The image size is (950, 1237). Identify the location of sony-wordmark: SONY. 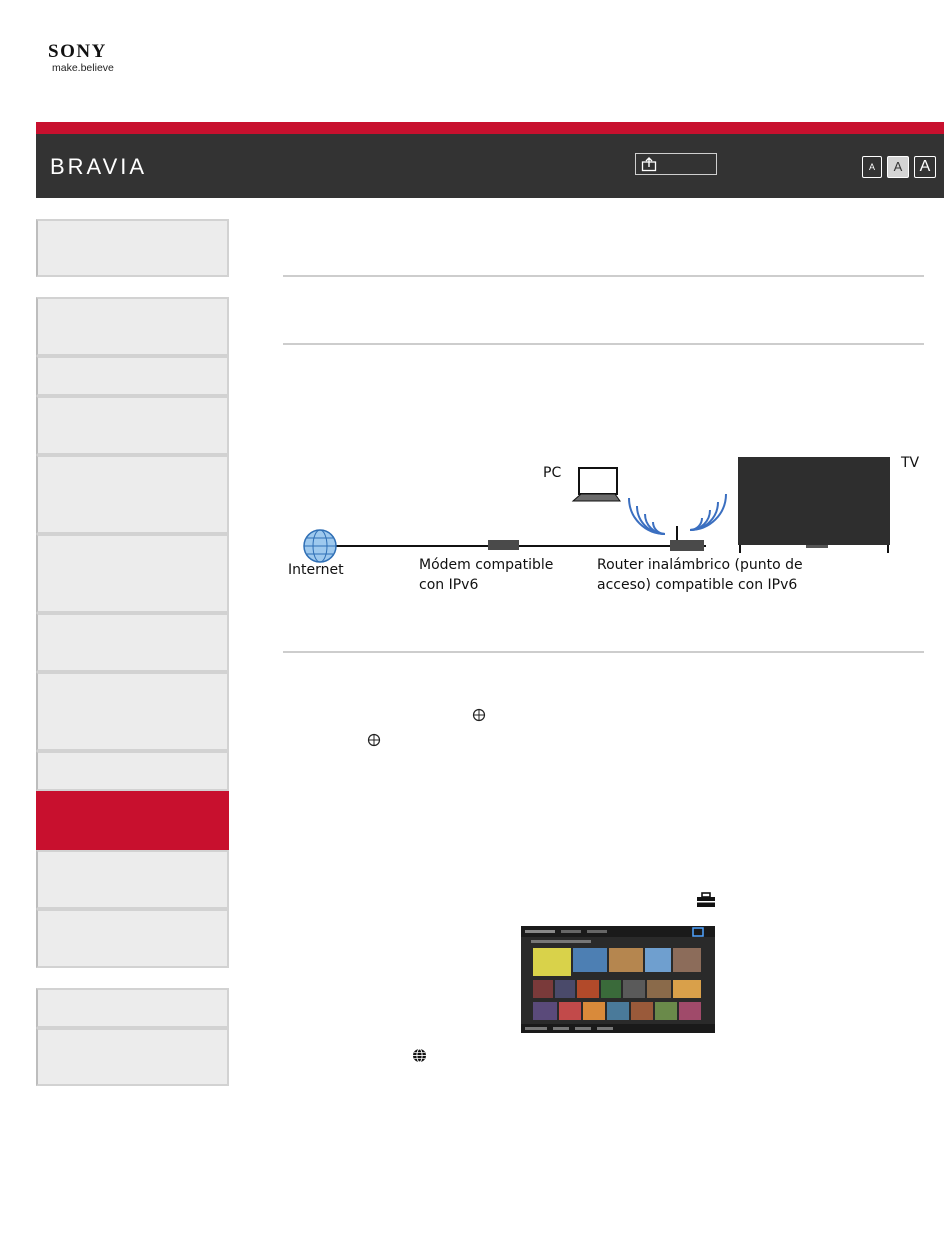
(77, 51).